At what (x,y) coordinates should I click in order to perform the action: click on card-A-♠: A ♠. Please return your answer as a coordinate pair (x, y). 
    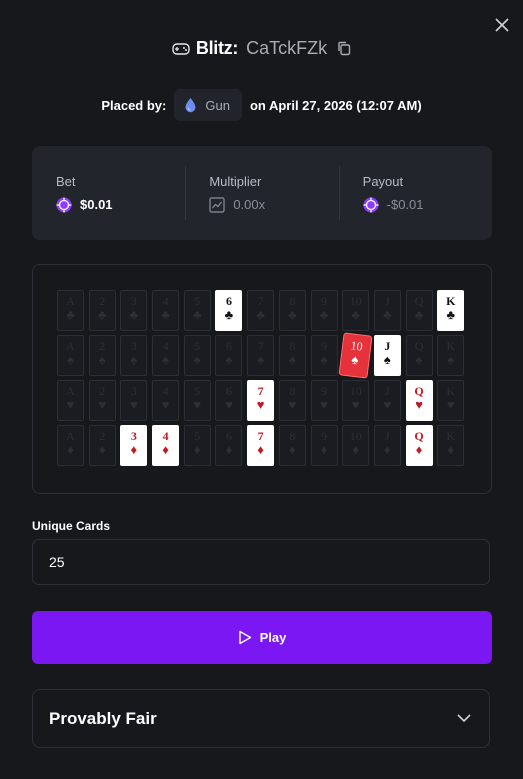
    Looking at the image, I should click on (70, 355).